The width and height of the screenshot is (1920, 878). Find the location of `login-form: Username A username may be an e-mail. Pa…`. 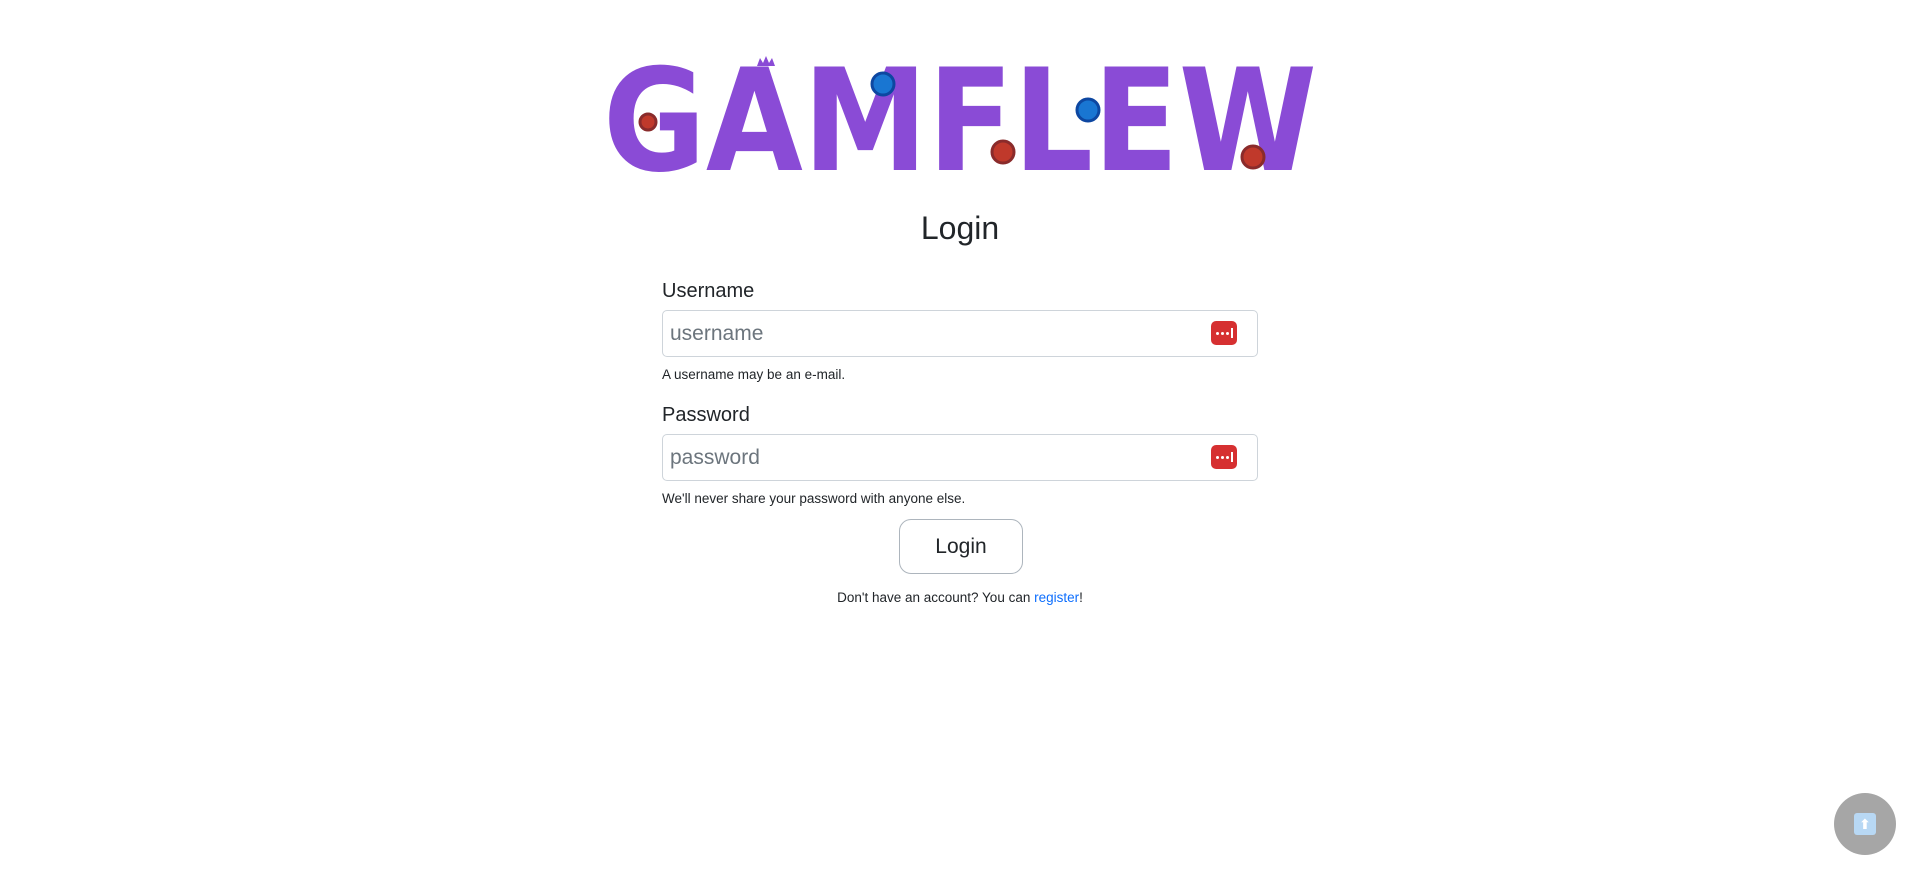

login-form: Username A username may be an e-mail. Pa… is located at coordinates (960, 393).